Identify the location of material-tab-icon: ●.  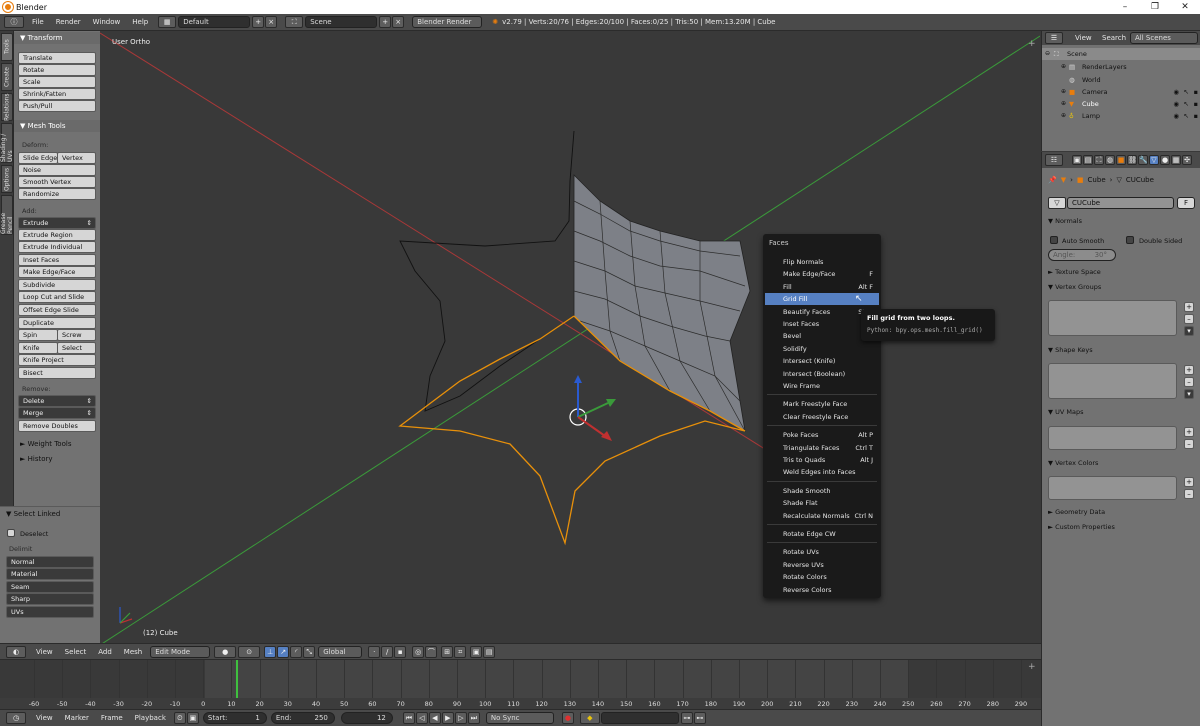
(1165, 160).